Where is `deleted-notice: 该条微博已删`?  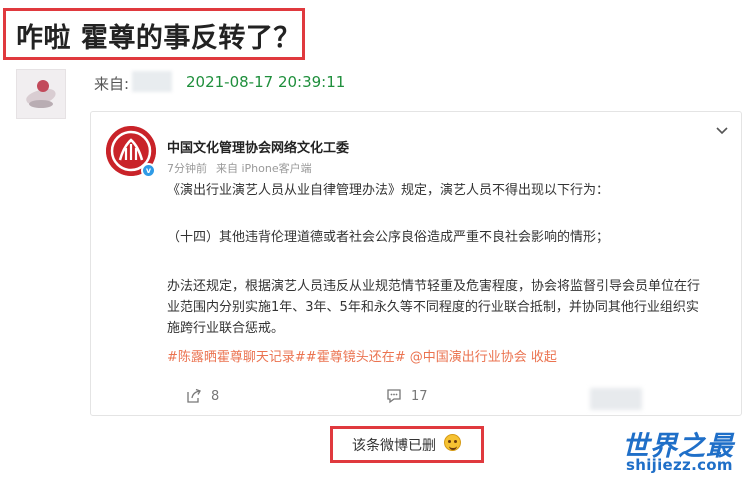 deleted-notice: 该条微博已删 is located at coordinates (394, 446).